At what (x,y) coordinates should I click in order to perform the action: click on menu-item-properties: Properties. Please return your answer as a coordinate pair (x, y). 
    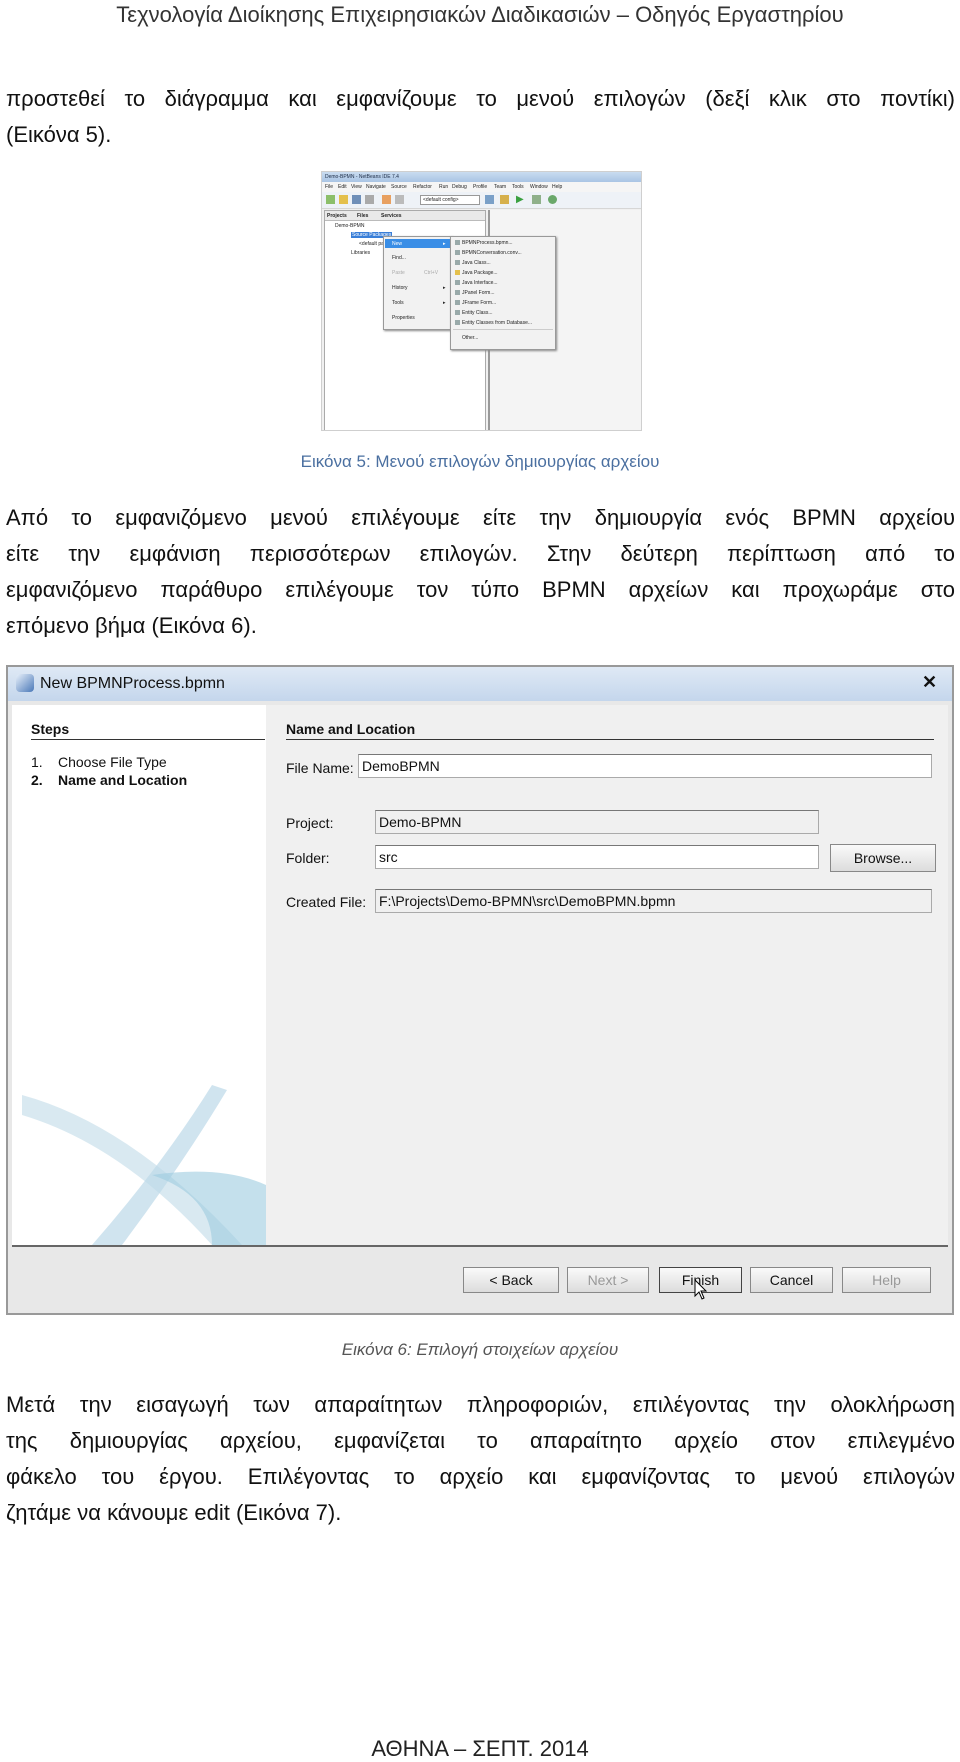
    Looking at the image, I should click on (403, 318).